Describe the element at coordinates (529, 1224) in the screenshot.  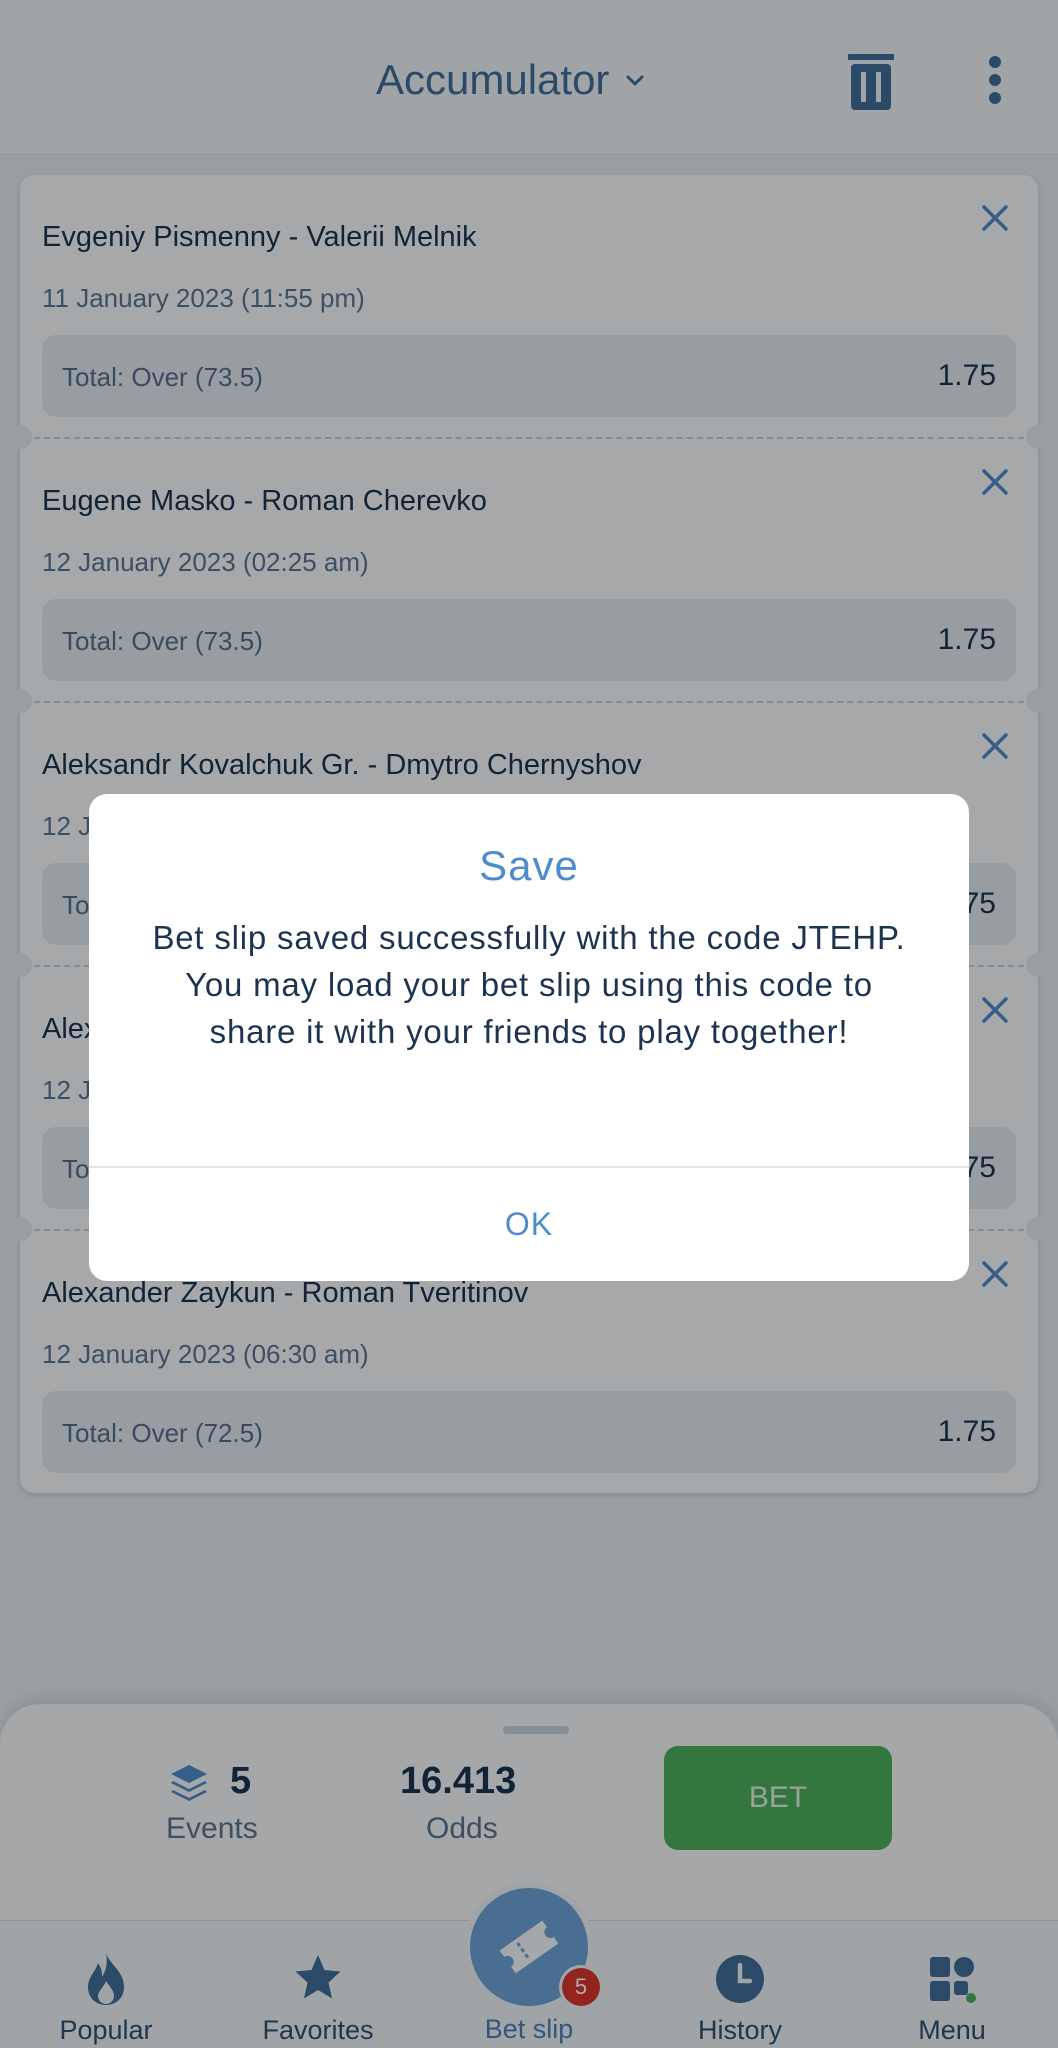
I see `ok-button: OK` at that location.